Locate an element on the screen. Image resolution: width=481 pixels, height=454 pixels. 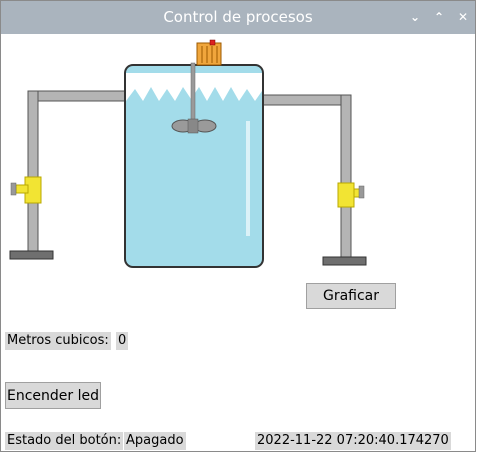
metros-label: Metros cubicos: is located at coordinates (58, 341).